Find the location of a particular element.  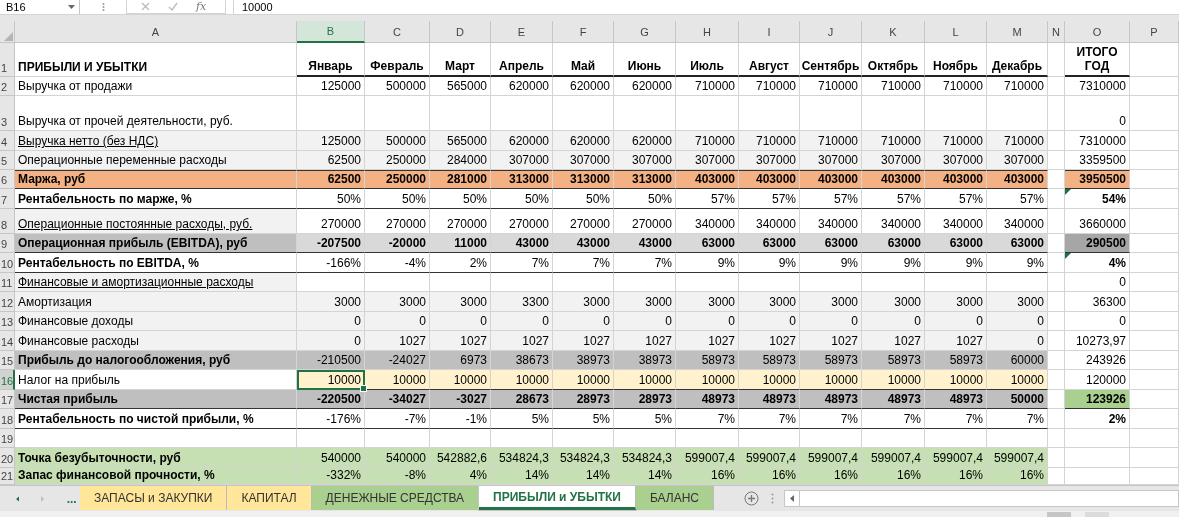

formula-field: 10000 is located at coordinates (706, 7).